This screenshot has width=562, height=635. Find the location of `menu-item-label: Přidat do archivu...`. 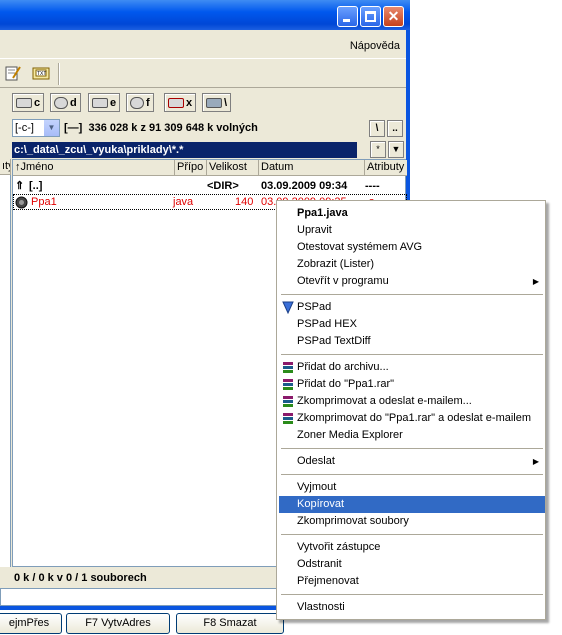

menu-item-label: Přidat do archivu... is located at coordinates (343, 367).